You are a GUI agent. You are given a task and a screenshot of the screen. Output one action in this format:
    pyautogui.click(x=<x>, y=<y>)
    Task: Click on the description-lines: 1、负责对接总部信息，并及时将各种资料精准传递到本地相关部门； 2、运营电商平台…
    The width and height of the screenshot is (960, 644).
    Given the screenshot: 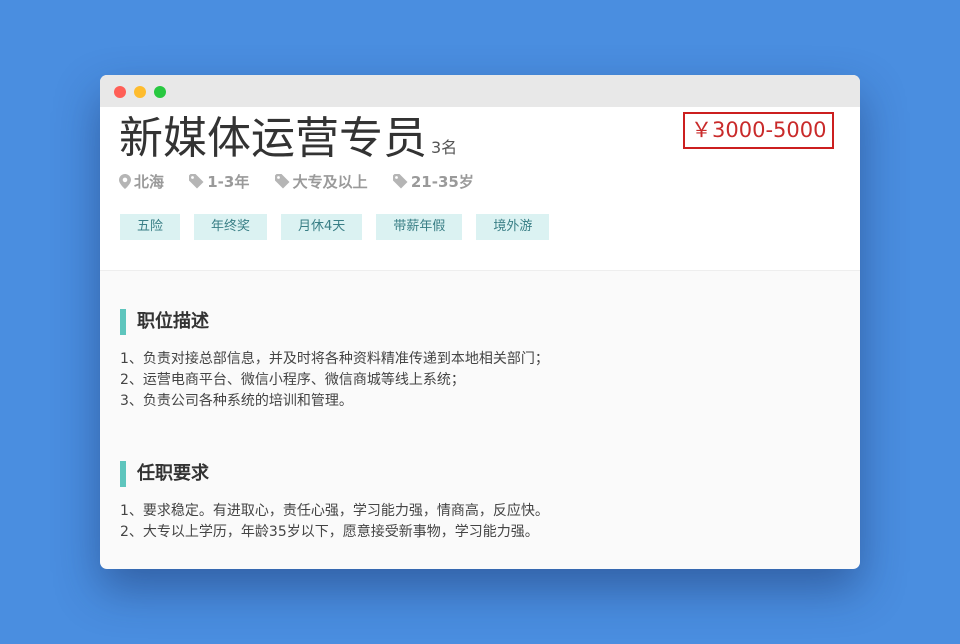 What is the action you would take?
    pyautogui.click(x=334, y=380)
    